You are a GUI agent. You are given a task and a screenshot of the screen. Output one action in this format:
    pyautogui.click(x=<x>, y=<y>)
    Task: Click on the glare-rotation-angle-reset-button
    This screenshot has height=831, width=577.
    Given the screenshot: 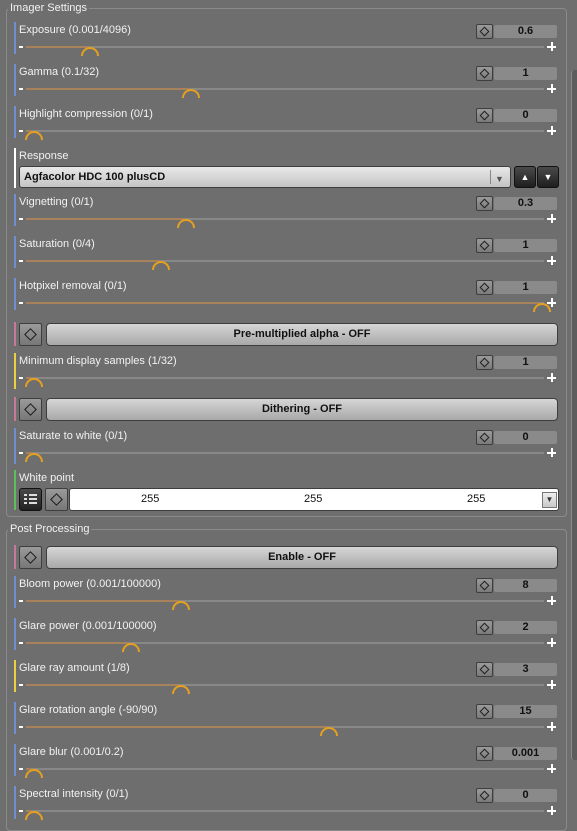 What is the action you would take?
    pyautogui.click(x=484, y=711)
    